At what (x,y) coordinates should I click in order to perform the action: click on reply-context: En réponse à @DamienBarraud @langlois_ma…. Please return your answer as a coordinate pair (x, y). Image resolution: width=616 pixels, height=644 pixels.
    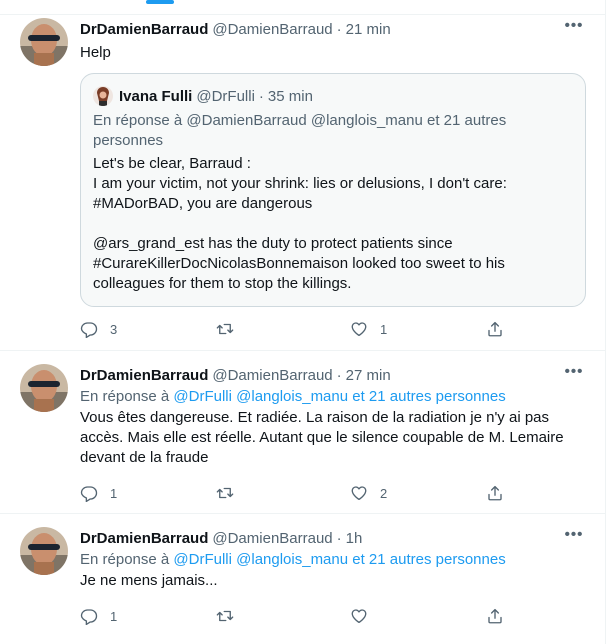
    Looking at the image, I should click on (323, 131).